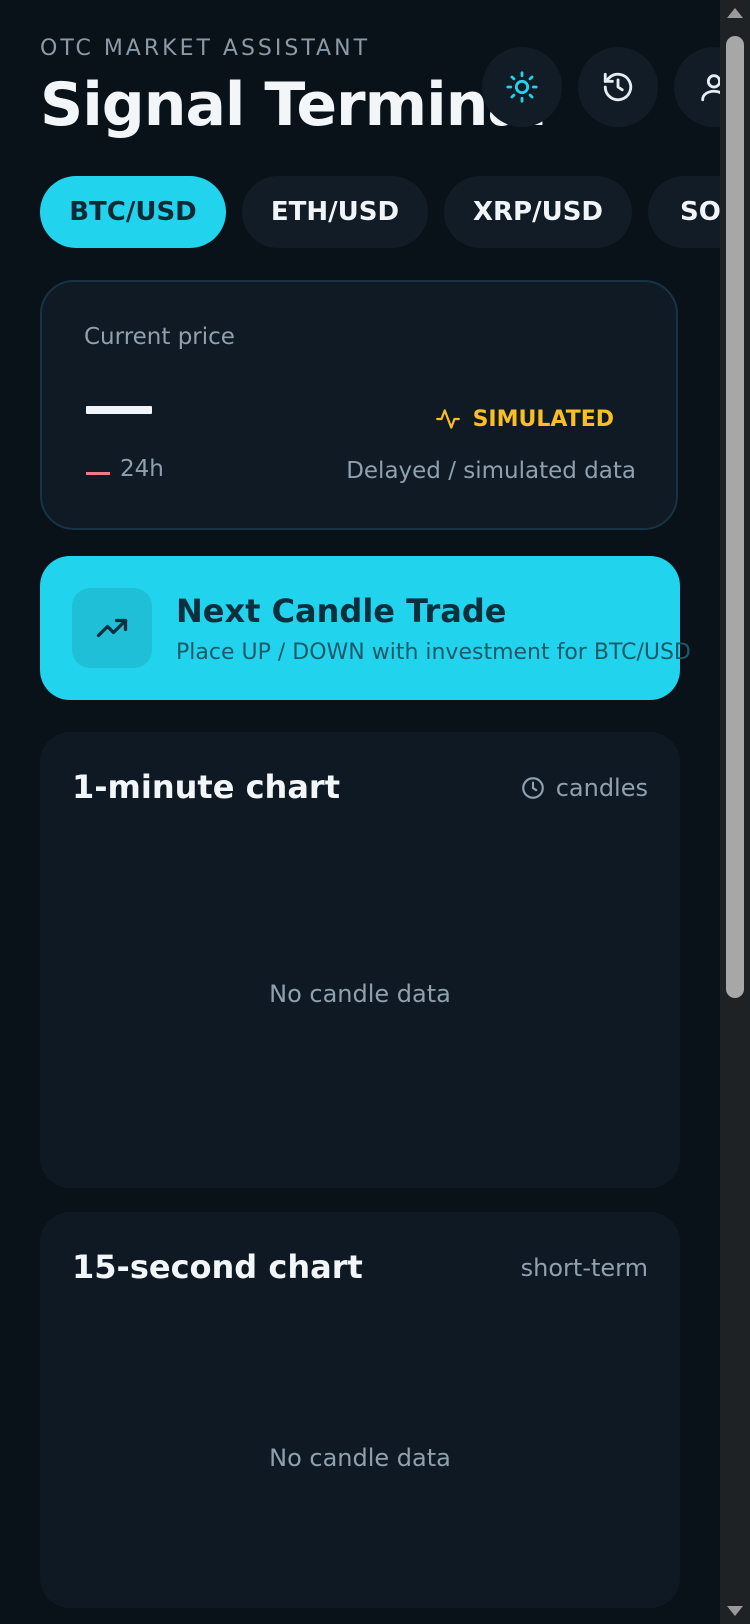 The image size is (750, 1624). What do you see at coordinates (735, 517) in the screenshot?
I see `scroll-thumb` at bounding box center [735, 517].